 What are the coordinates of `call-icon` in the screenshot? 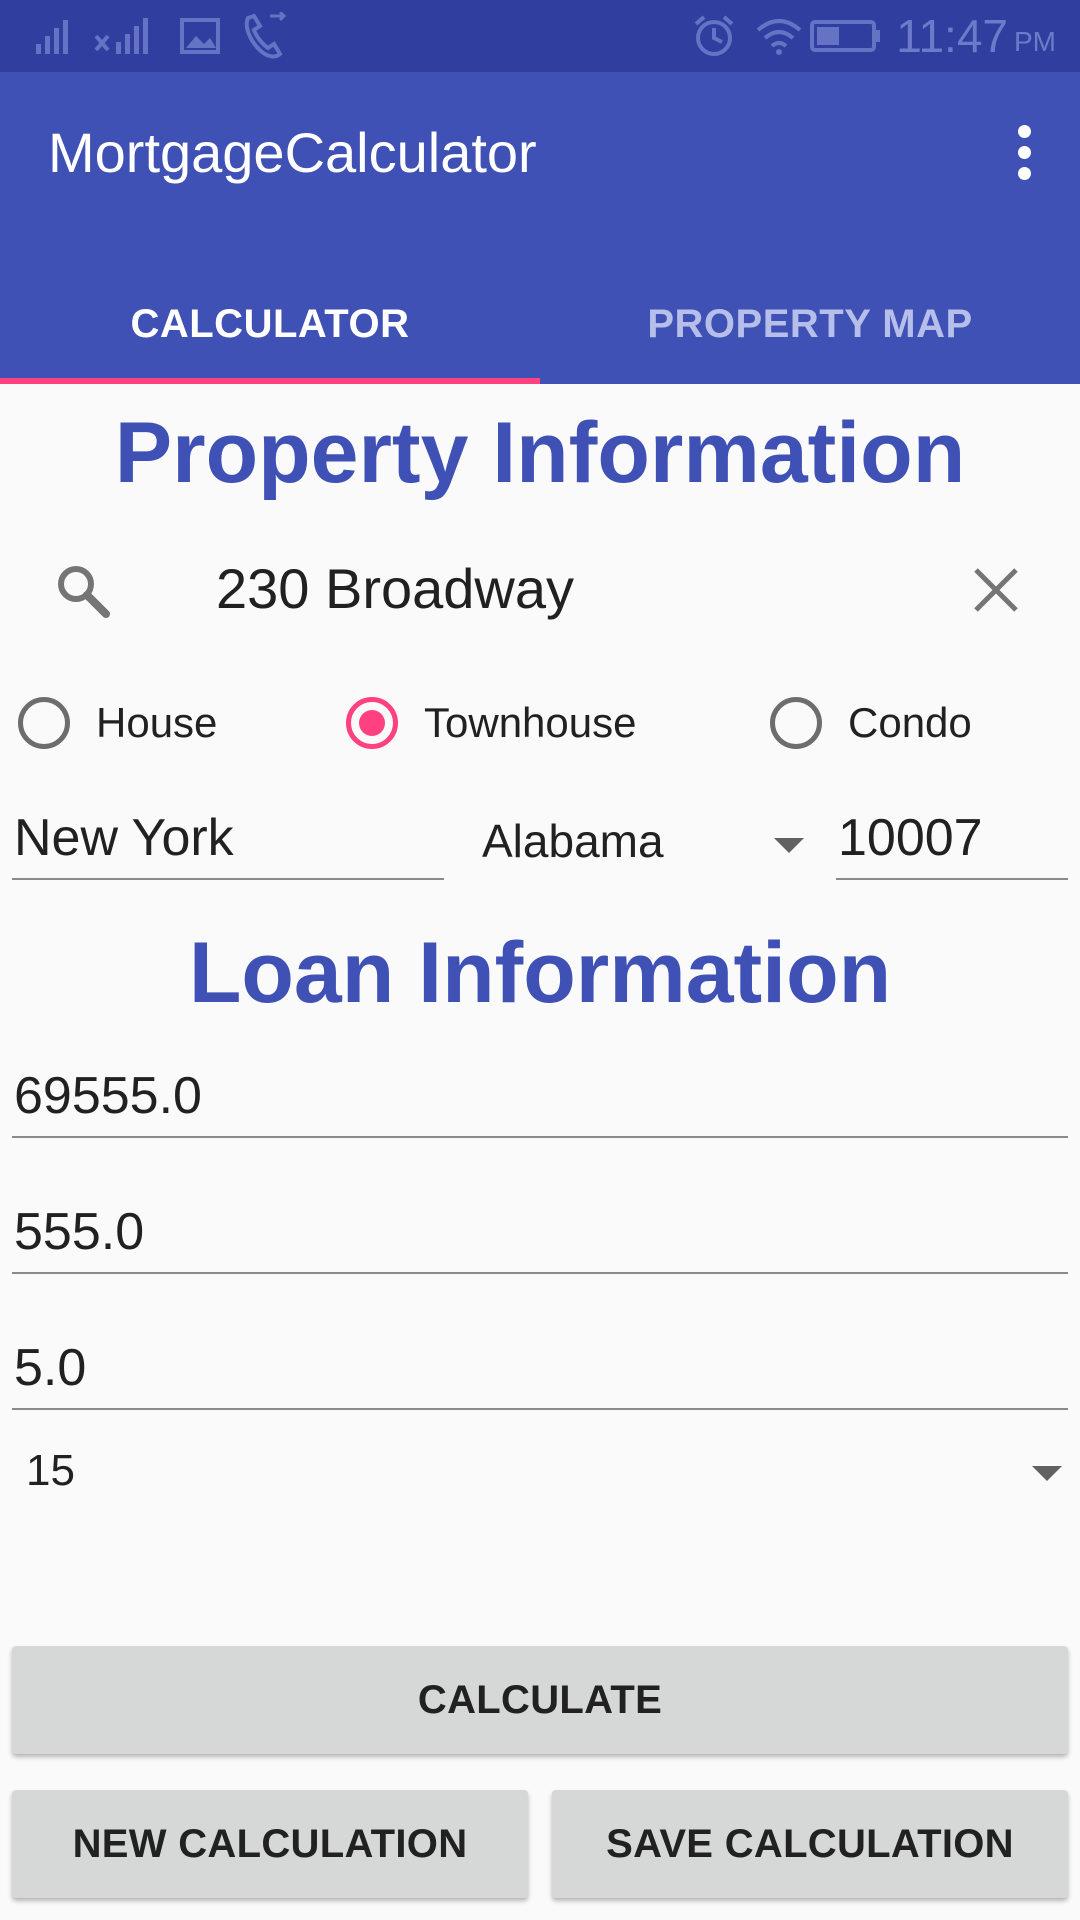 It's located at (265, 36).